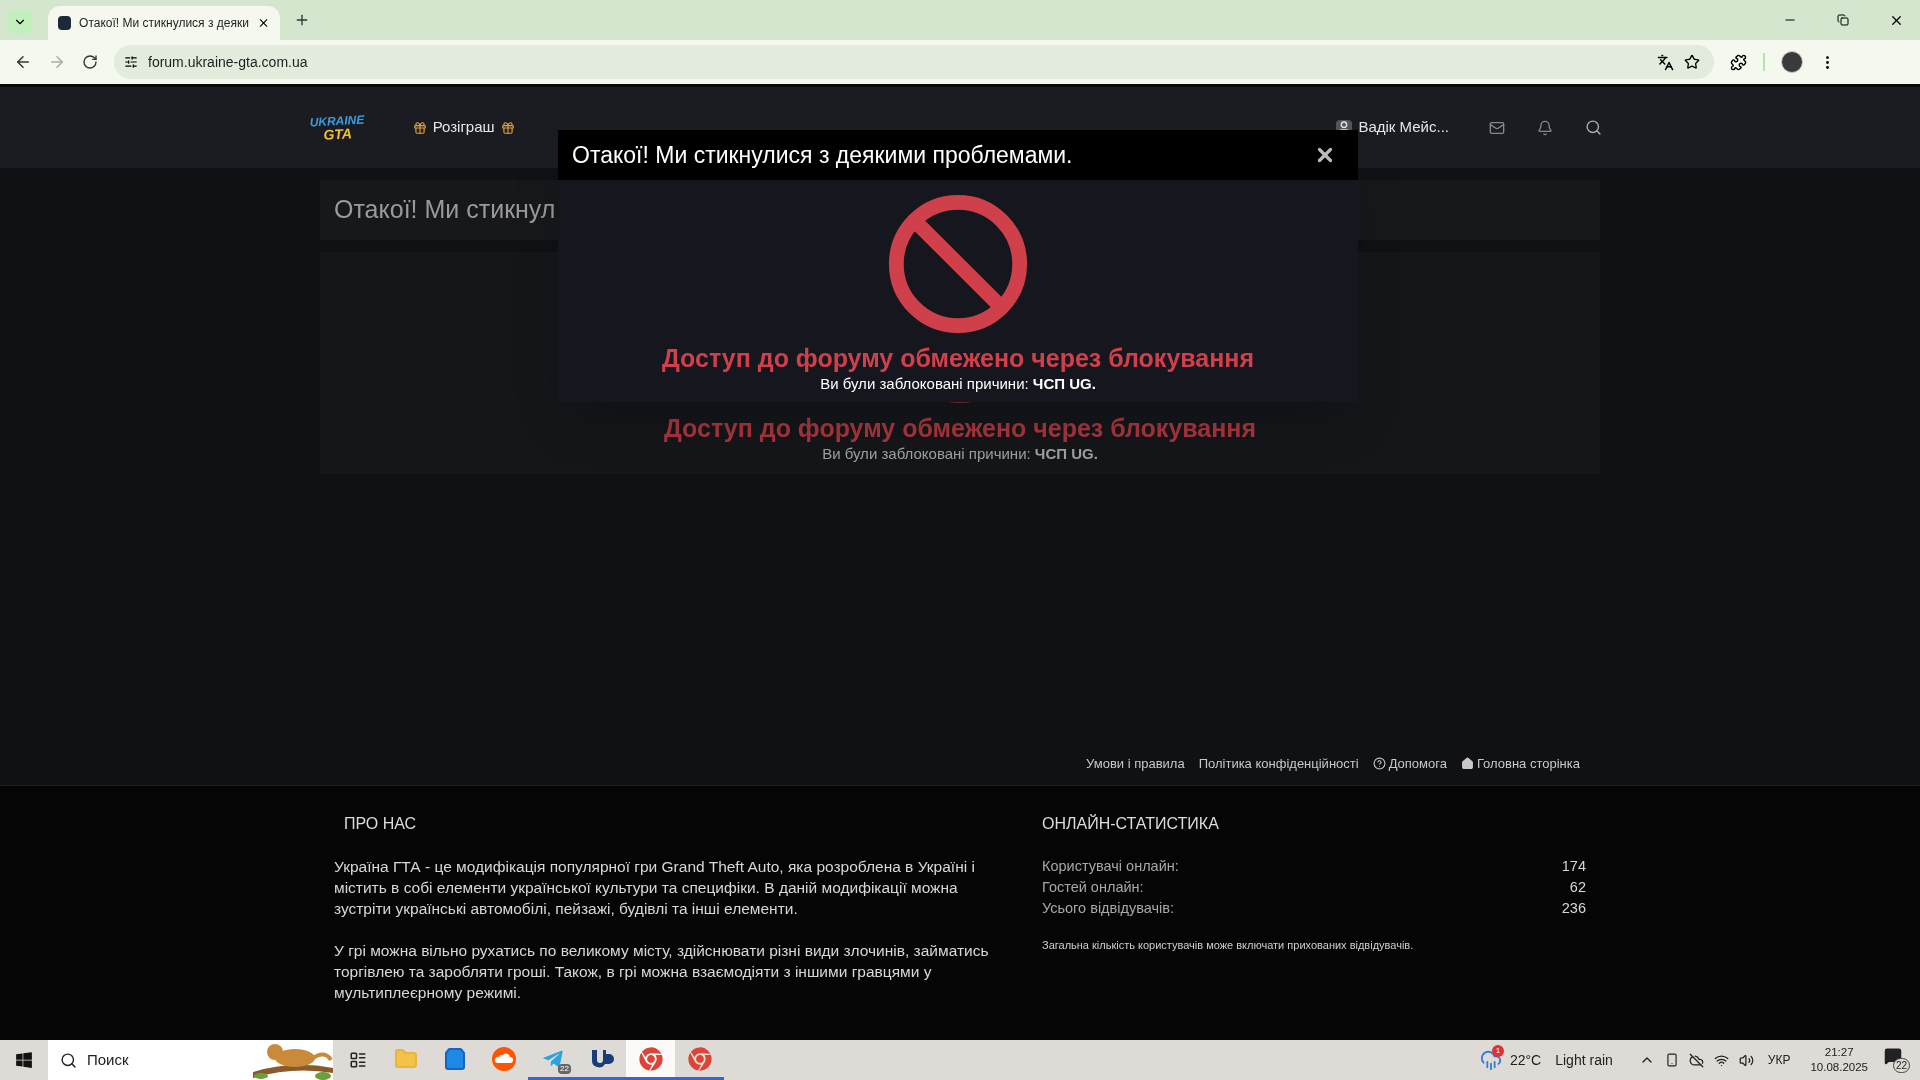 This screenshot has height=1080, width=1920. I want to click on cloud-icon, so click(503, 1058).